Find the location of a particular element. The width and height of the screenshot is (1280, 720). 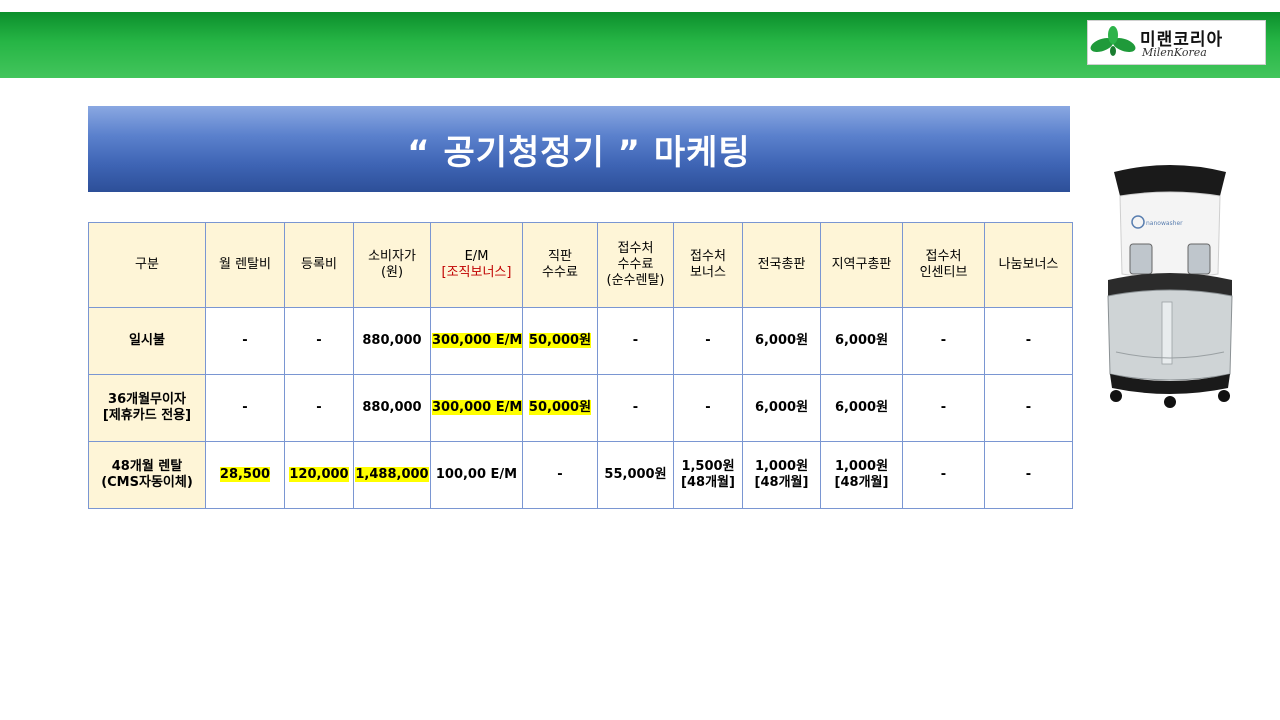

highlighted-value: 1,488,000 is located at coordinates (392, 474).